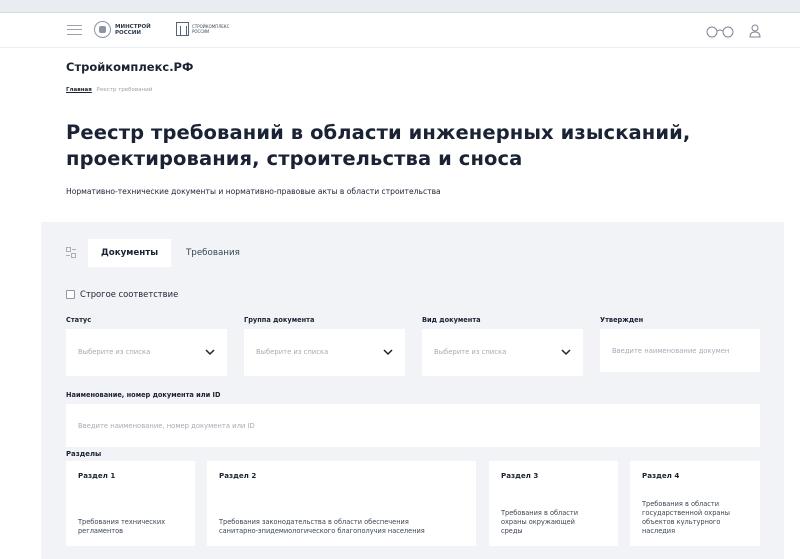 The height and width of the screenshot is (559, 800). I want to click on breadcrumb: Главная Реестр требований, so click(109, 90).